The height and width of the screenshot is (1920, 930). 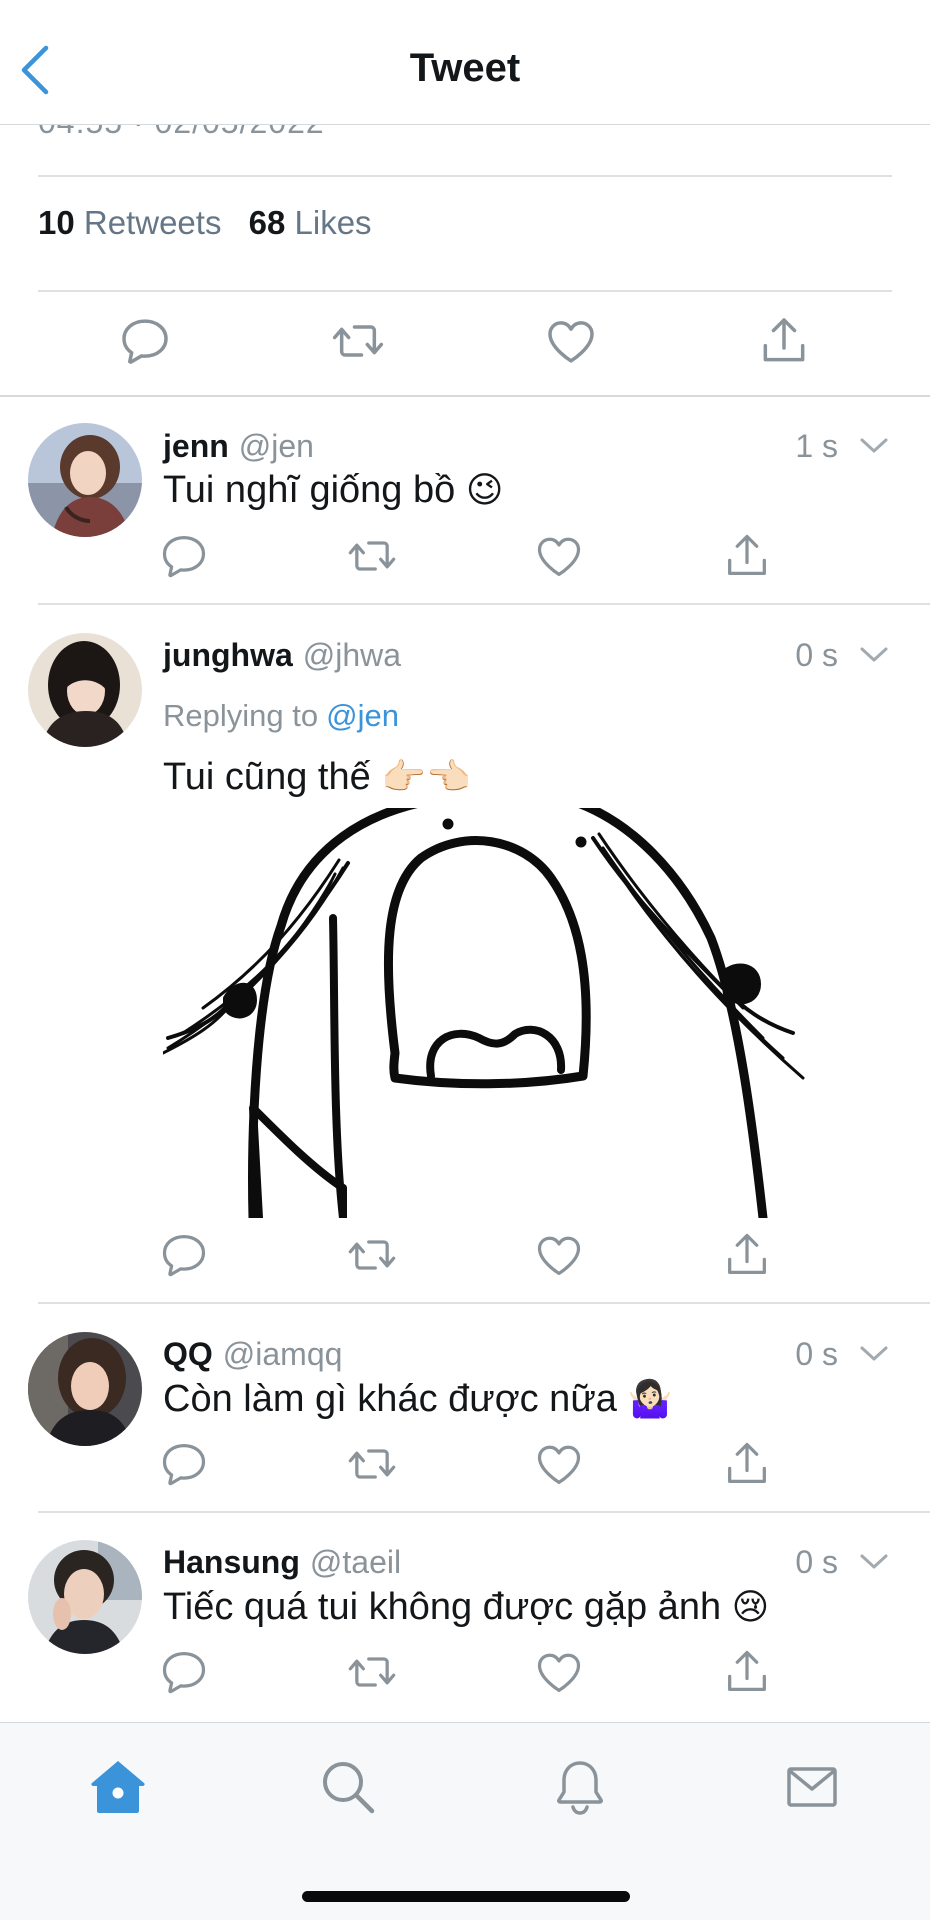 What do you see at coordinates (750, 1606) in the screenshot?
I see `tweet-emoji: 😢` at bounding box center [750, 1606].